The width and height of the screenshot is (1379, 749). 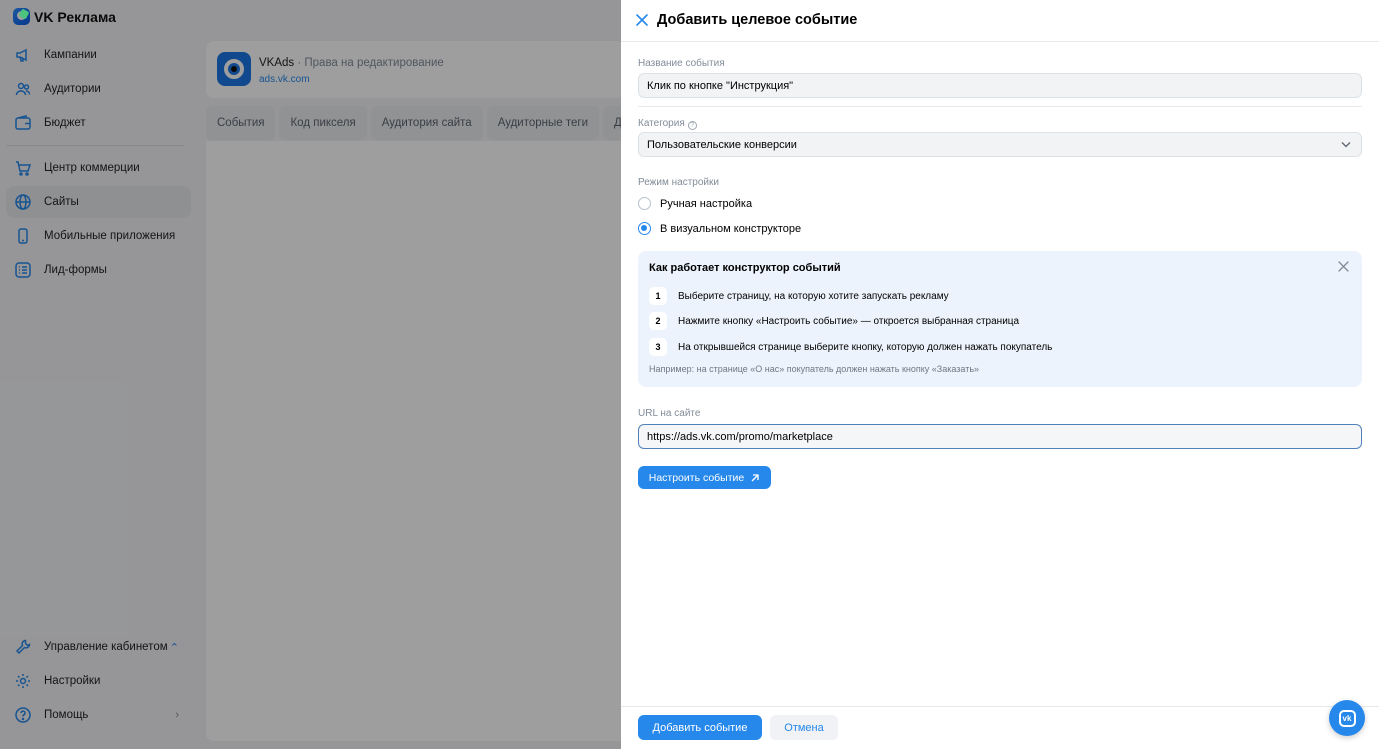 I want to click on panel-title: Добавить целевое событие, so click(x=757, y=20).